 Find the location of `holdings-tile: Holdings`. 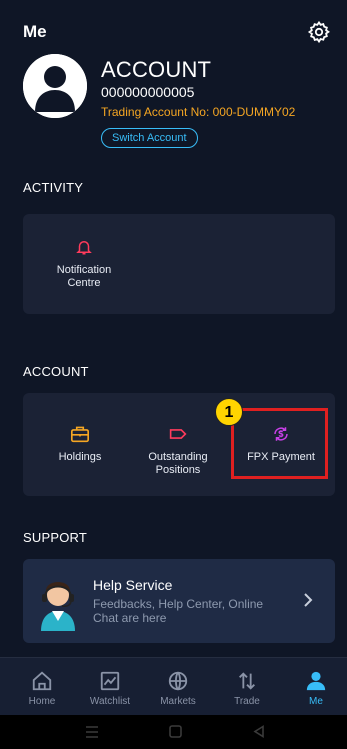

holdings-tile: Holdings is located at coordinates (80, 444).